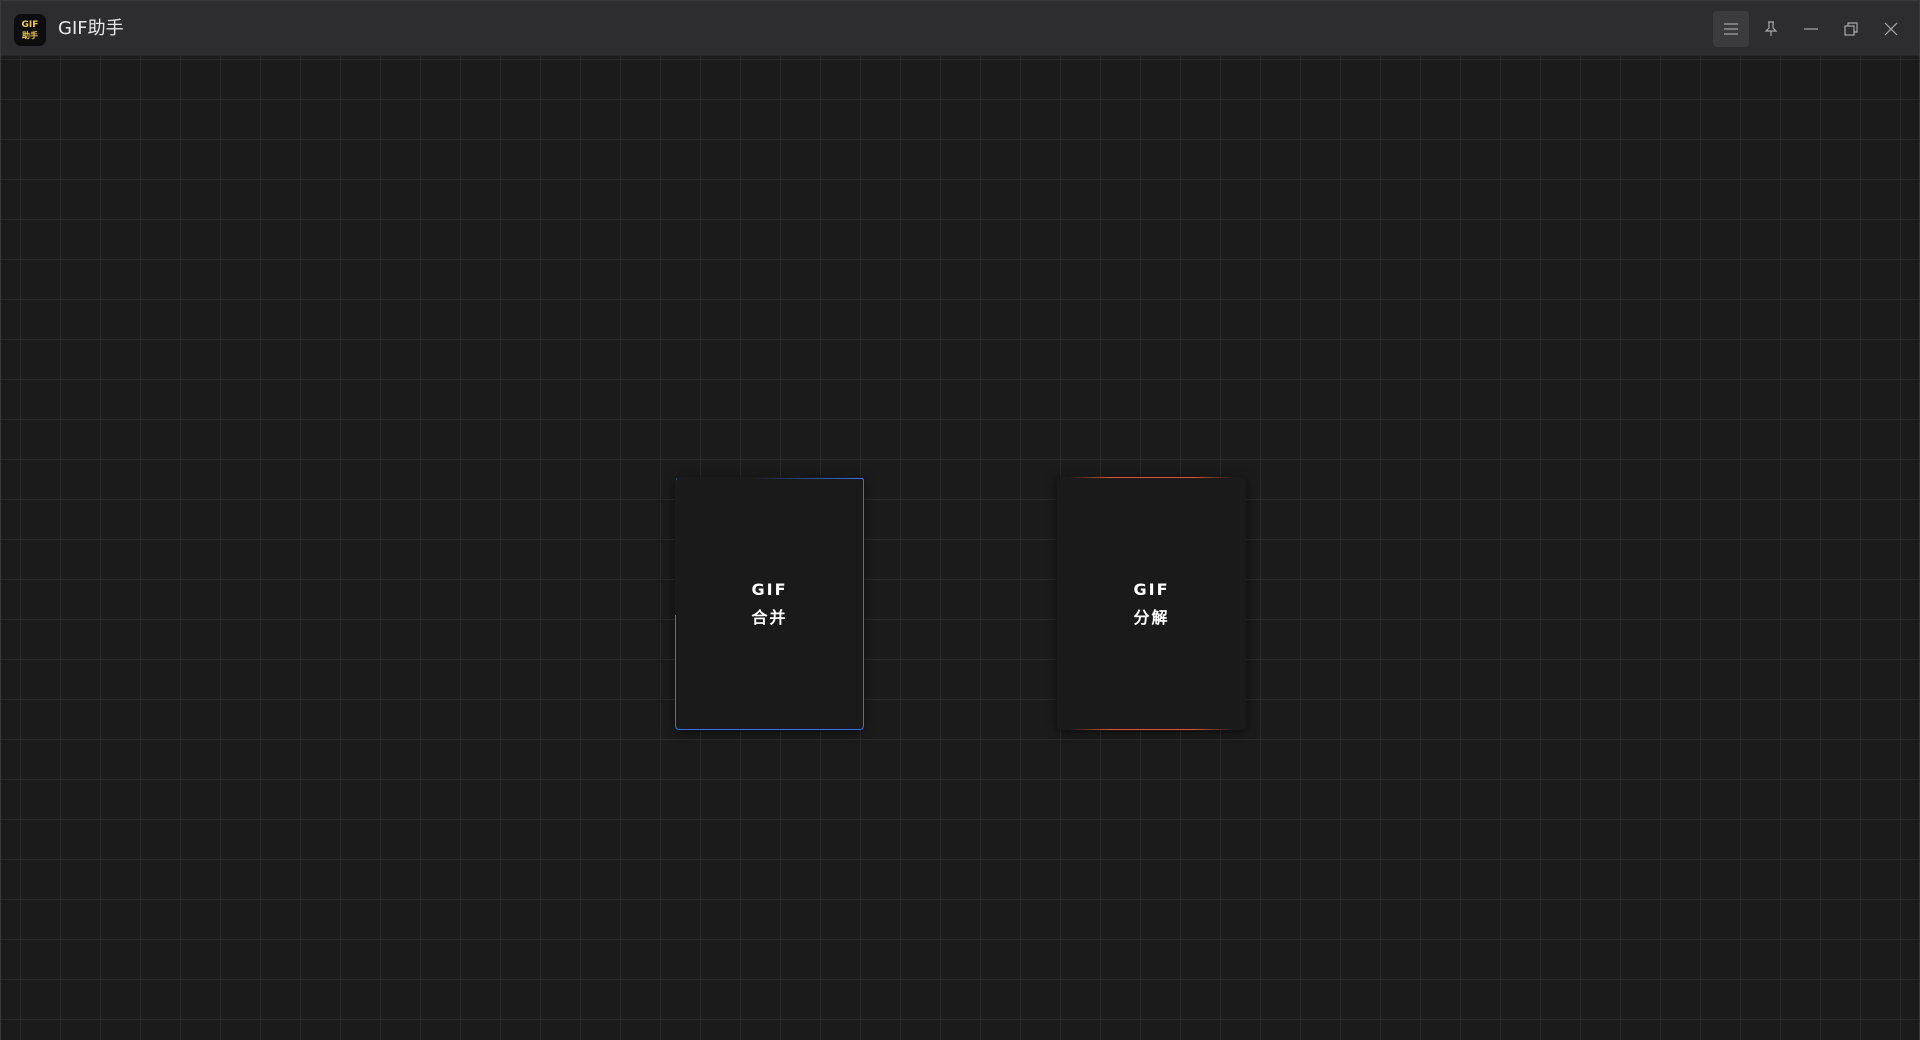 The image size is (1920, 1040). I want to click on title-bar: GIF 助手 GIF助手, so click(960, 28).